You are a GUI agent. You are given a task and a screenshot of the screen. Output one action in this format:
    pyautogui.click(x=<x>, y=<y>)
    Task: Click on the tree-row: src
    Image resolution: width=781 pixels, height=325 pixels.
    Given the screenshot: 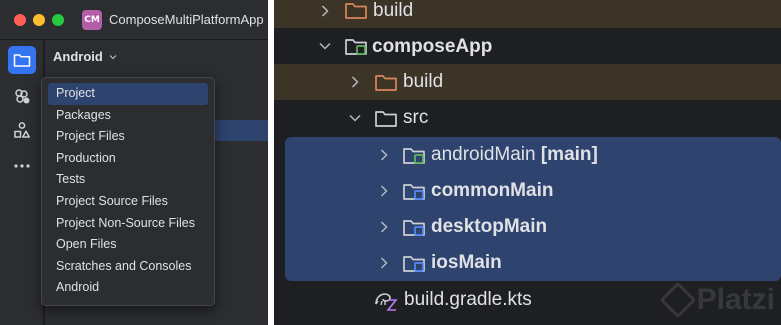 What is the action you would take?
    pyautogui.click(x=527, y=118)
    